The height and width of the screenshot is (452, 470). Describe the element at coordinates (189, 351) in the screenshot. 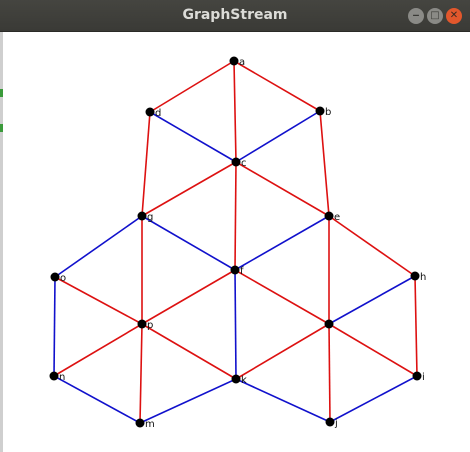

I see `edge-p-k` at that location.